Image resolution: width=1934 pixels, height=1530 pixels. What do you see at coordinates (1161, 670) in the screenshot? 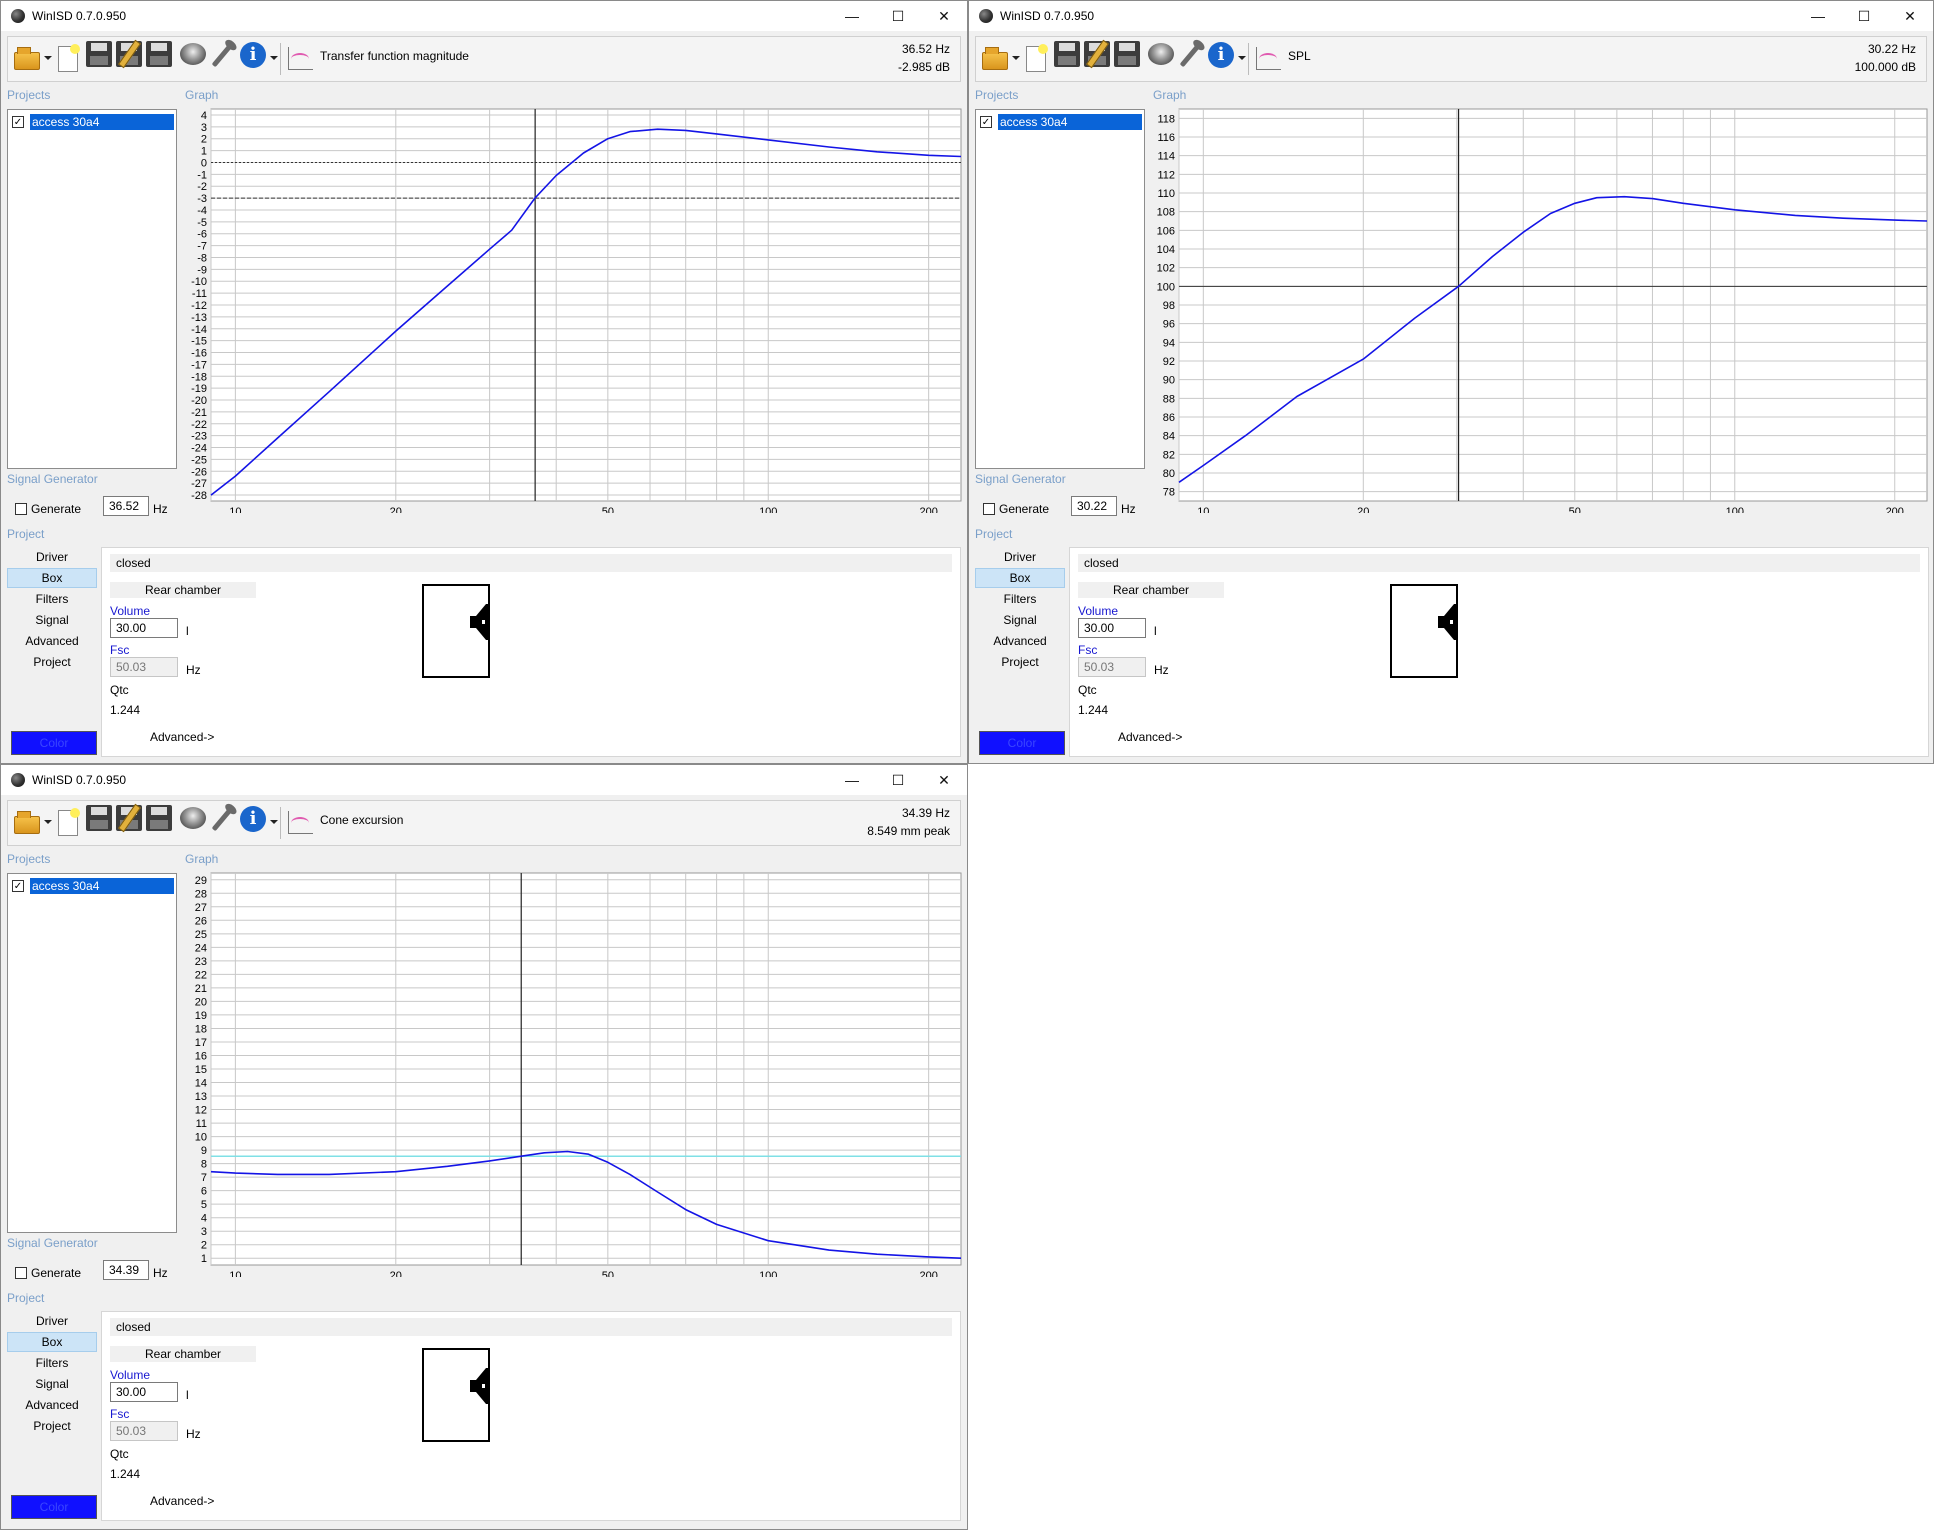
I see `fsc-unit: Hz` at bounding box center [1161, 670].